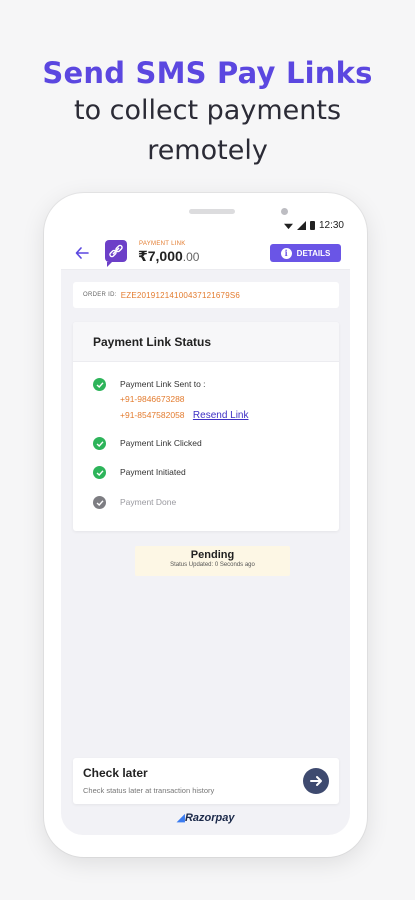 The height and width of the screenshot is (900, 415). Describe the element at coordinates (152, 415) in the screenshot. I see `phone-number-2: +91-8547582058` at that location.